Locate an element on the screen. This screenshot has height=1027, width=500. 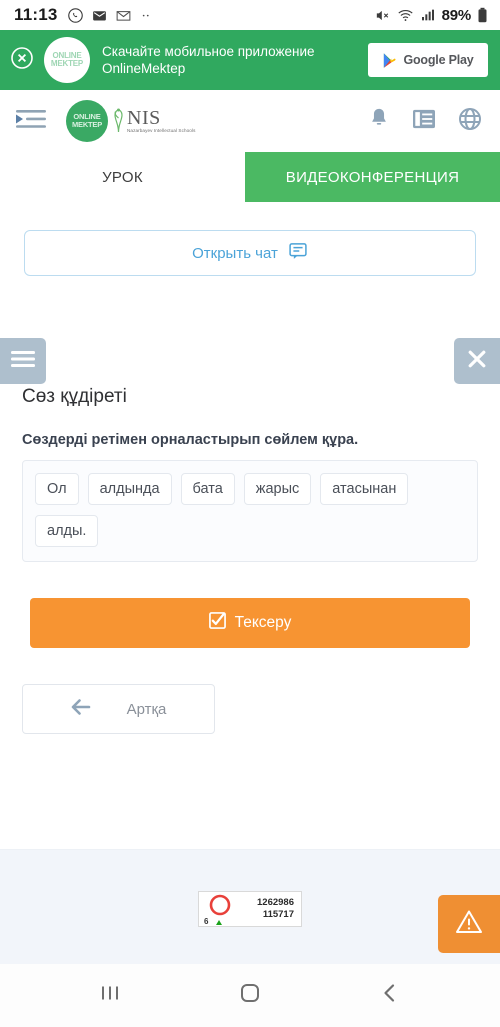
word-chip: Ол is located at coordinates (57, 489).